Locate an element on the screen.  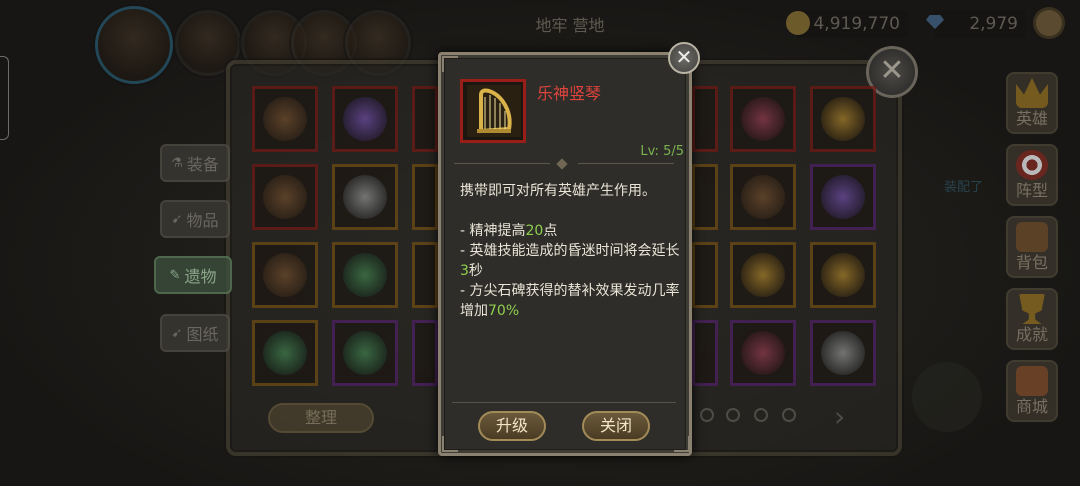
divider-line is located at coordinates (626, 163).